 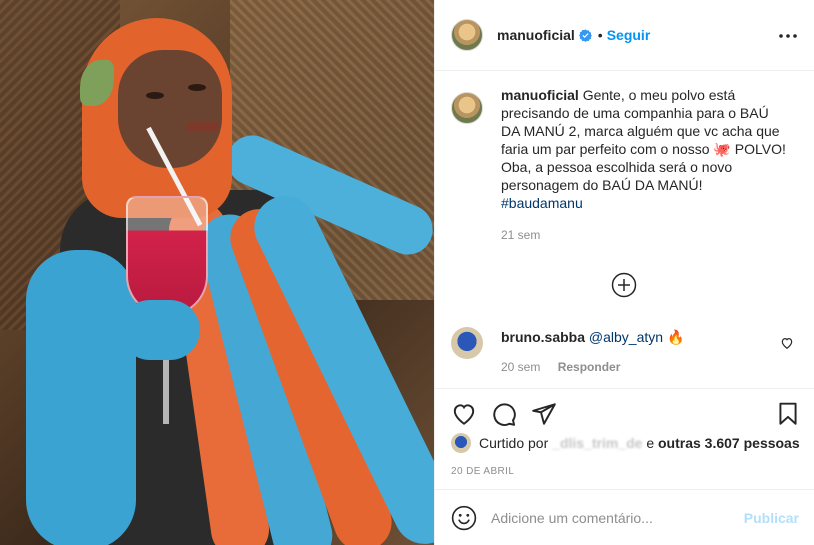 I want to click on verified-badge-icon, so click(x=585, y=35).